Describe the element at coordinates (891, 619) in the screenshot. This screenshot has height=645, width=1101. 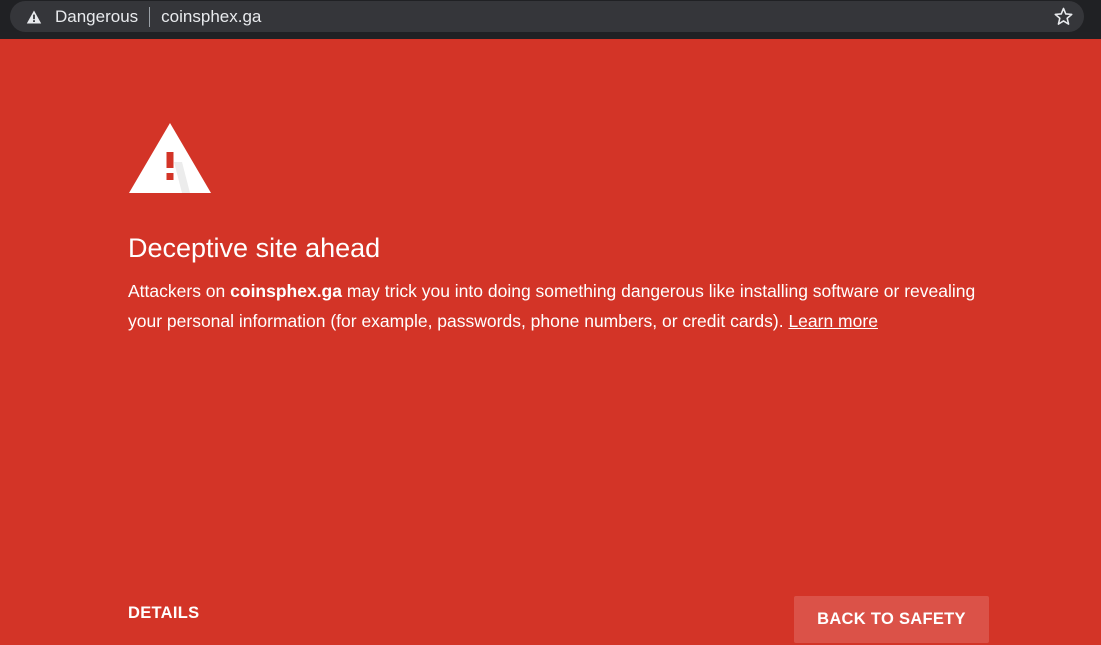
I see `back-to-safety-button: BACK TO SAFETY` at that location.